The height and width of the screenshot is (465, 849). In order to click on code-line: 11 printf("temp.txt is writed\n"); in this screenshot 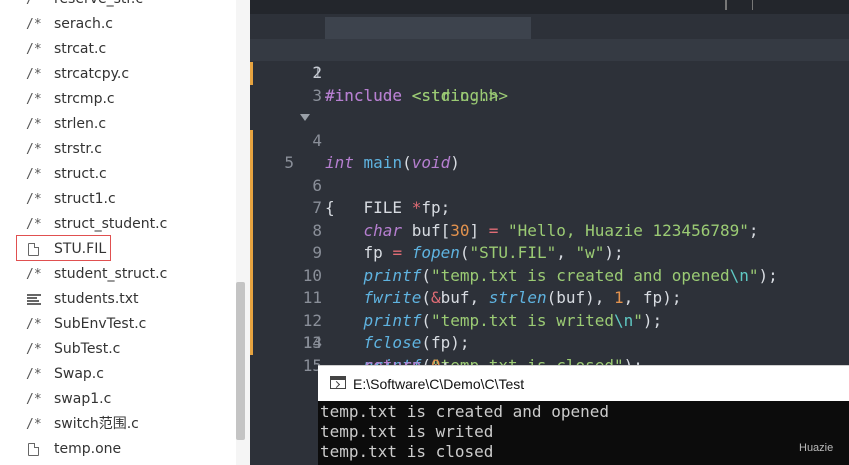, I will do `click(549, 286)`.